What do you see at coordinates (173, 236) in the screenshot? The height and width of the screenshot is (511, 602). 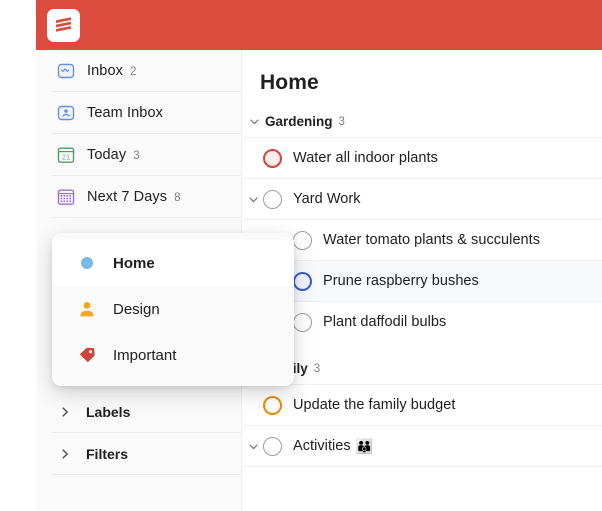 I see `overlay-top-padding` at bounding box center [173, 236].